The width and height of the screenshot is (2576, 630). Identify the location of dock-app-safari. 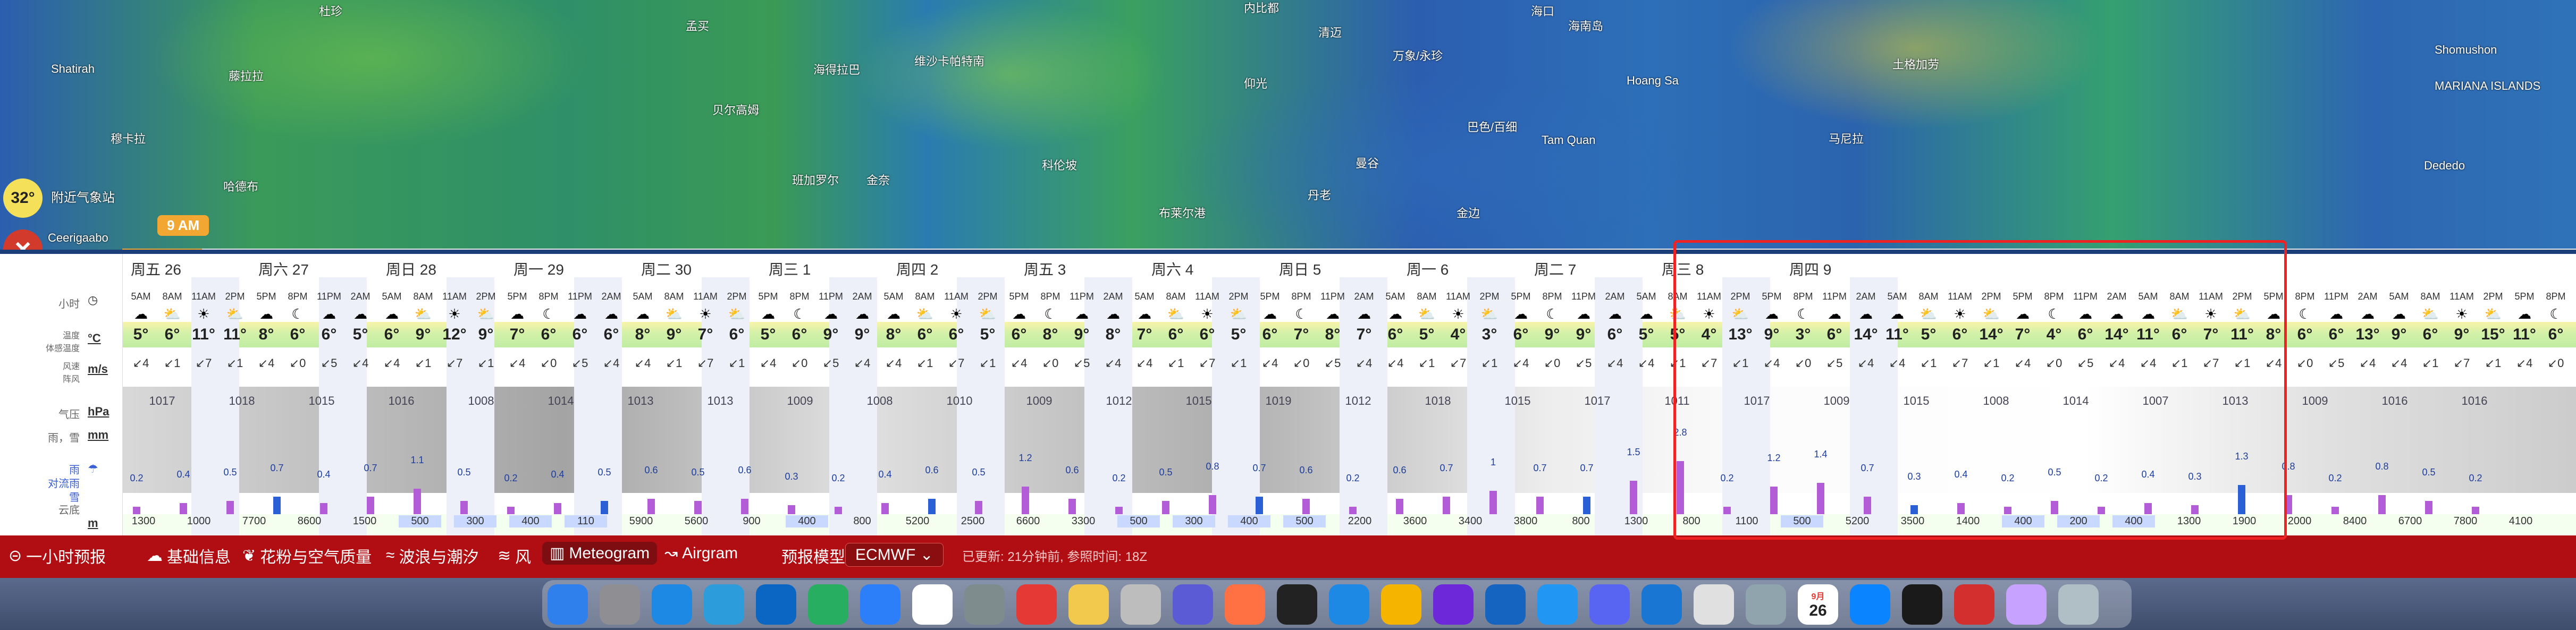
(672, 604).